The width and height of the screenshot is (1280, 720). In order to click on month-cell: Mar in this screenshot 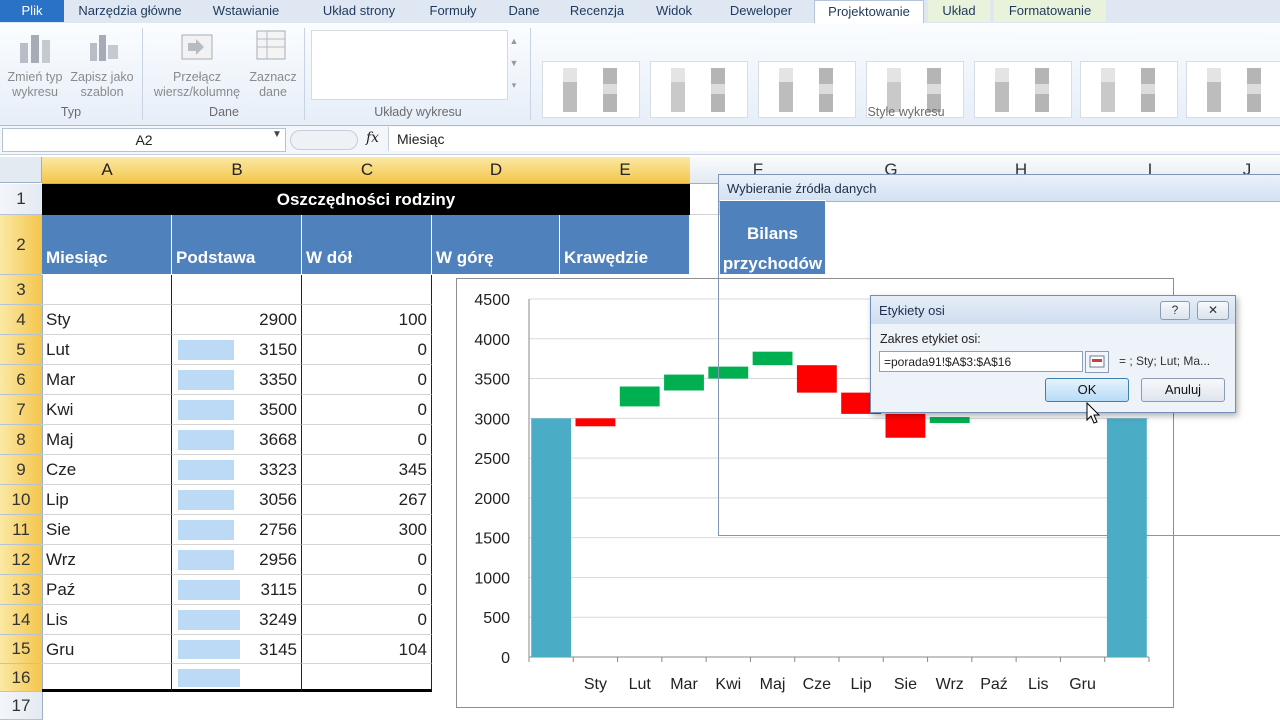, I will do `click(107, 380)`.